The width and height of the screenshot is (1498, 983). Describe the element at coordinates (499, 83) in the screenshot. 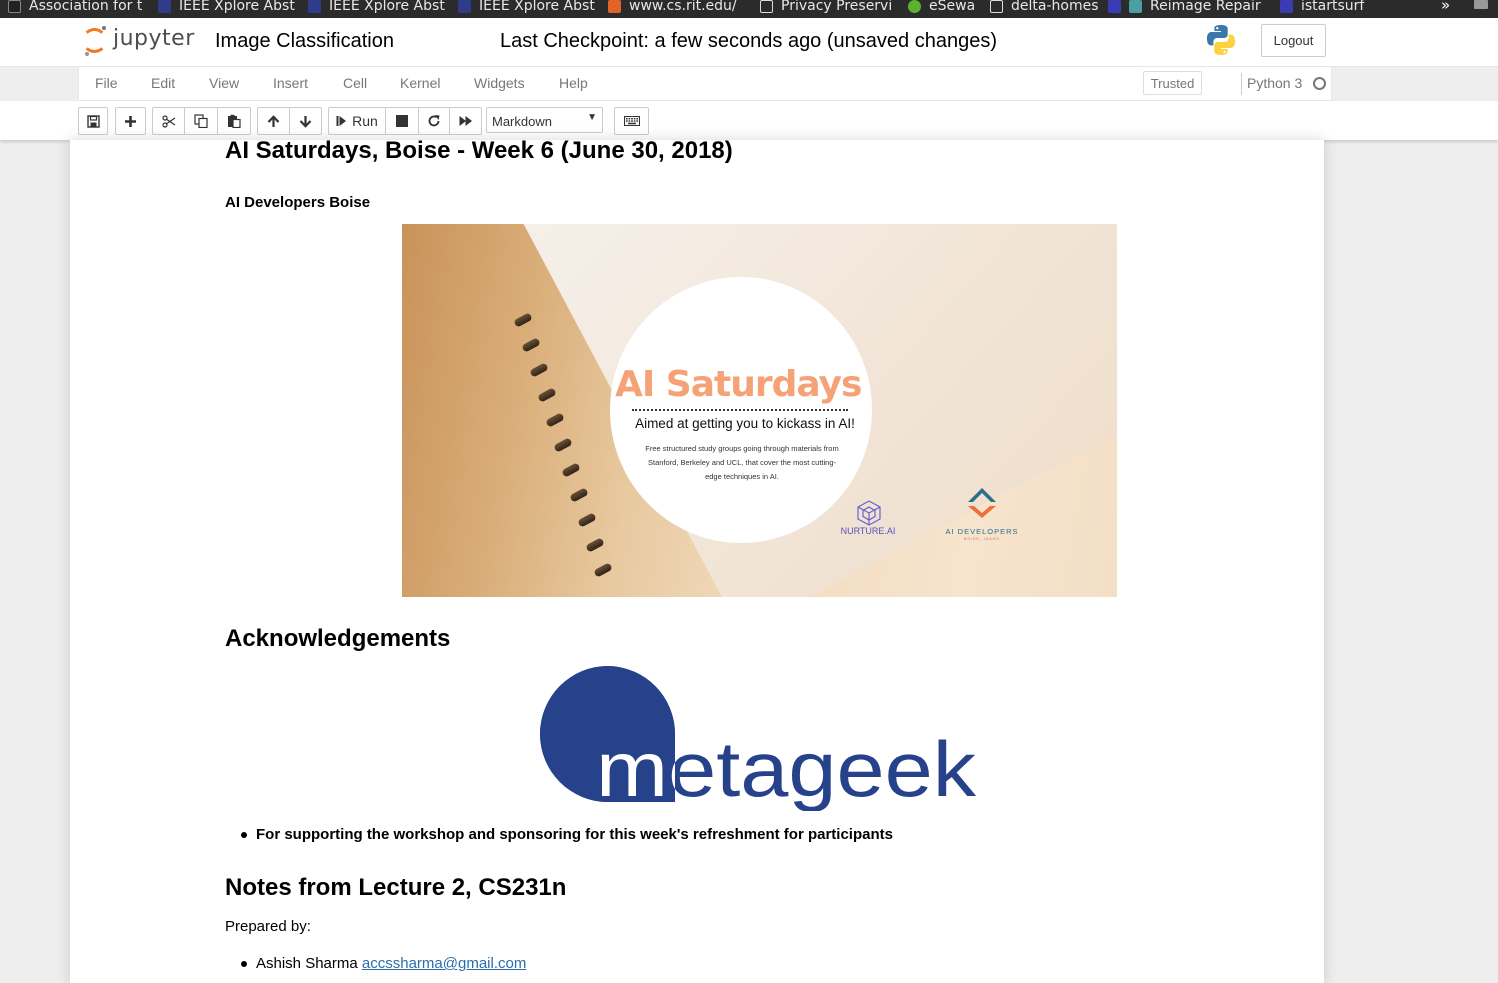

I see `menu-widgets: Widgets` at that location.